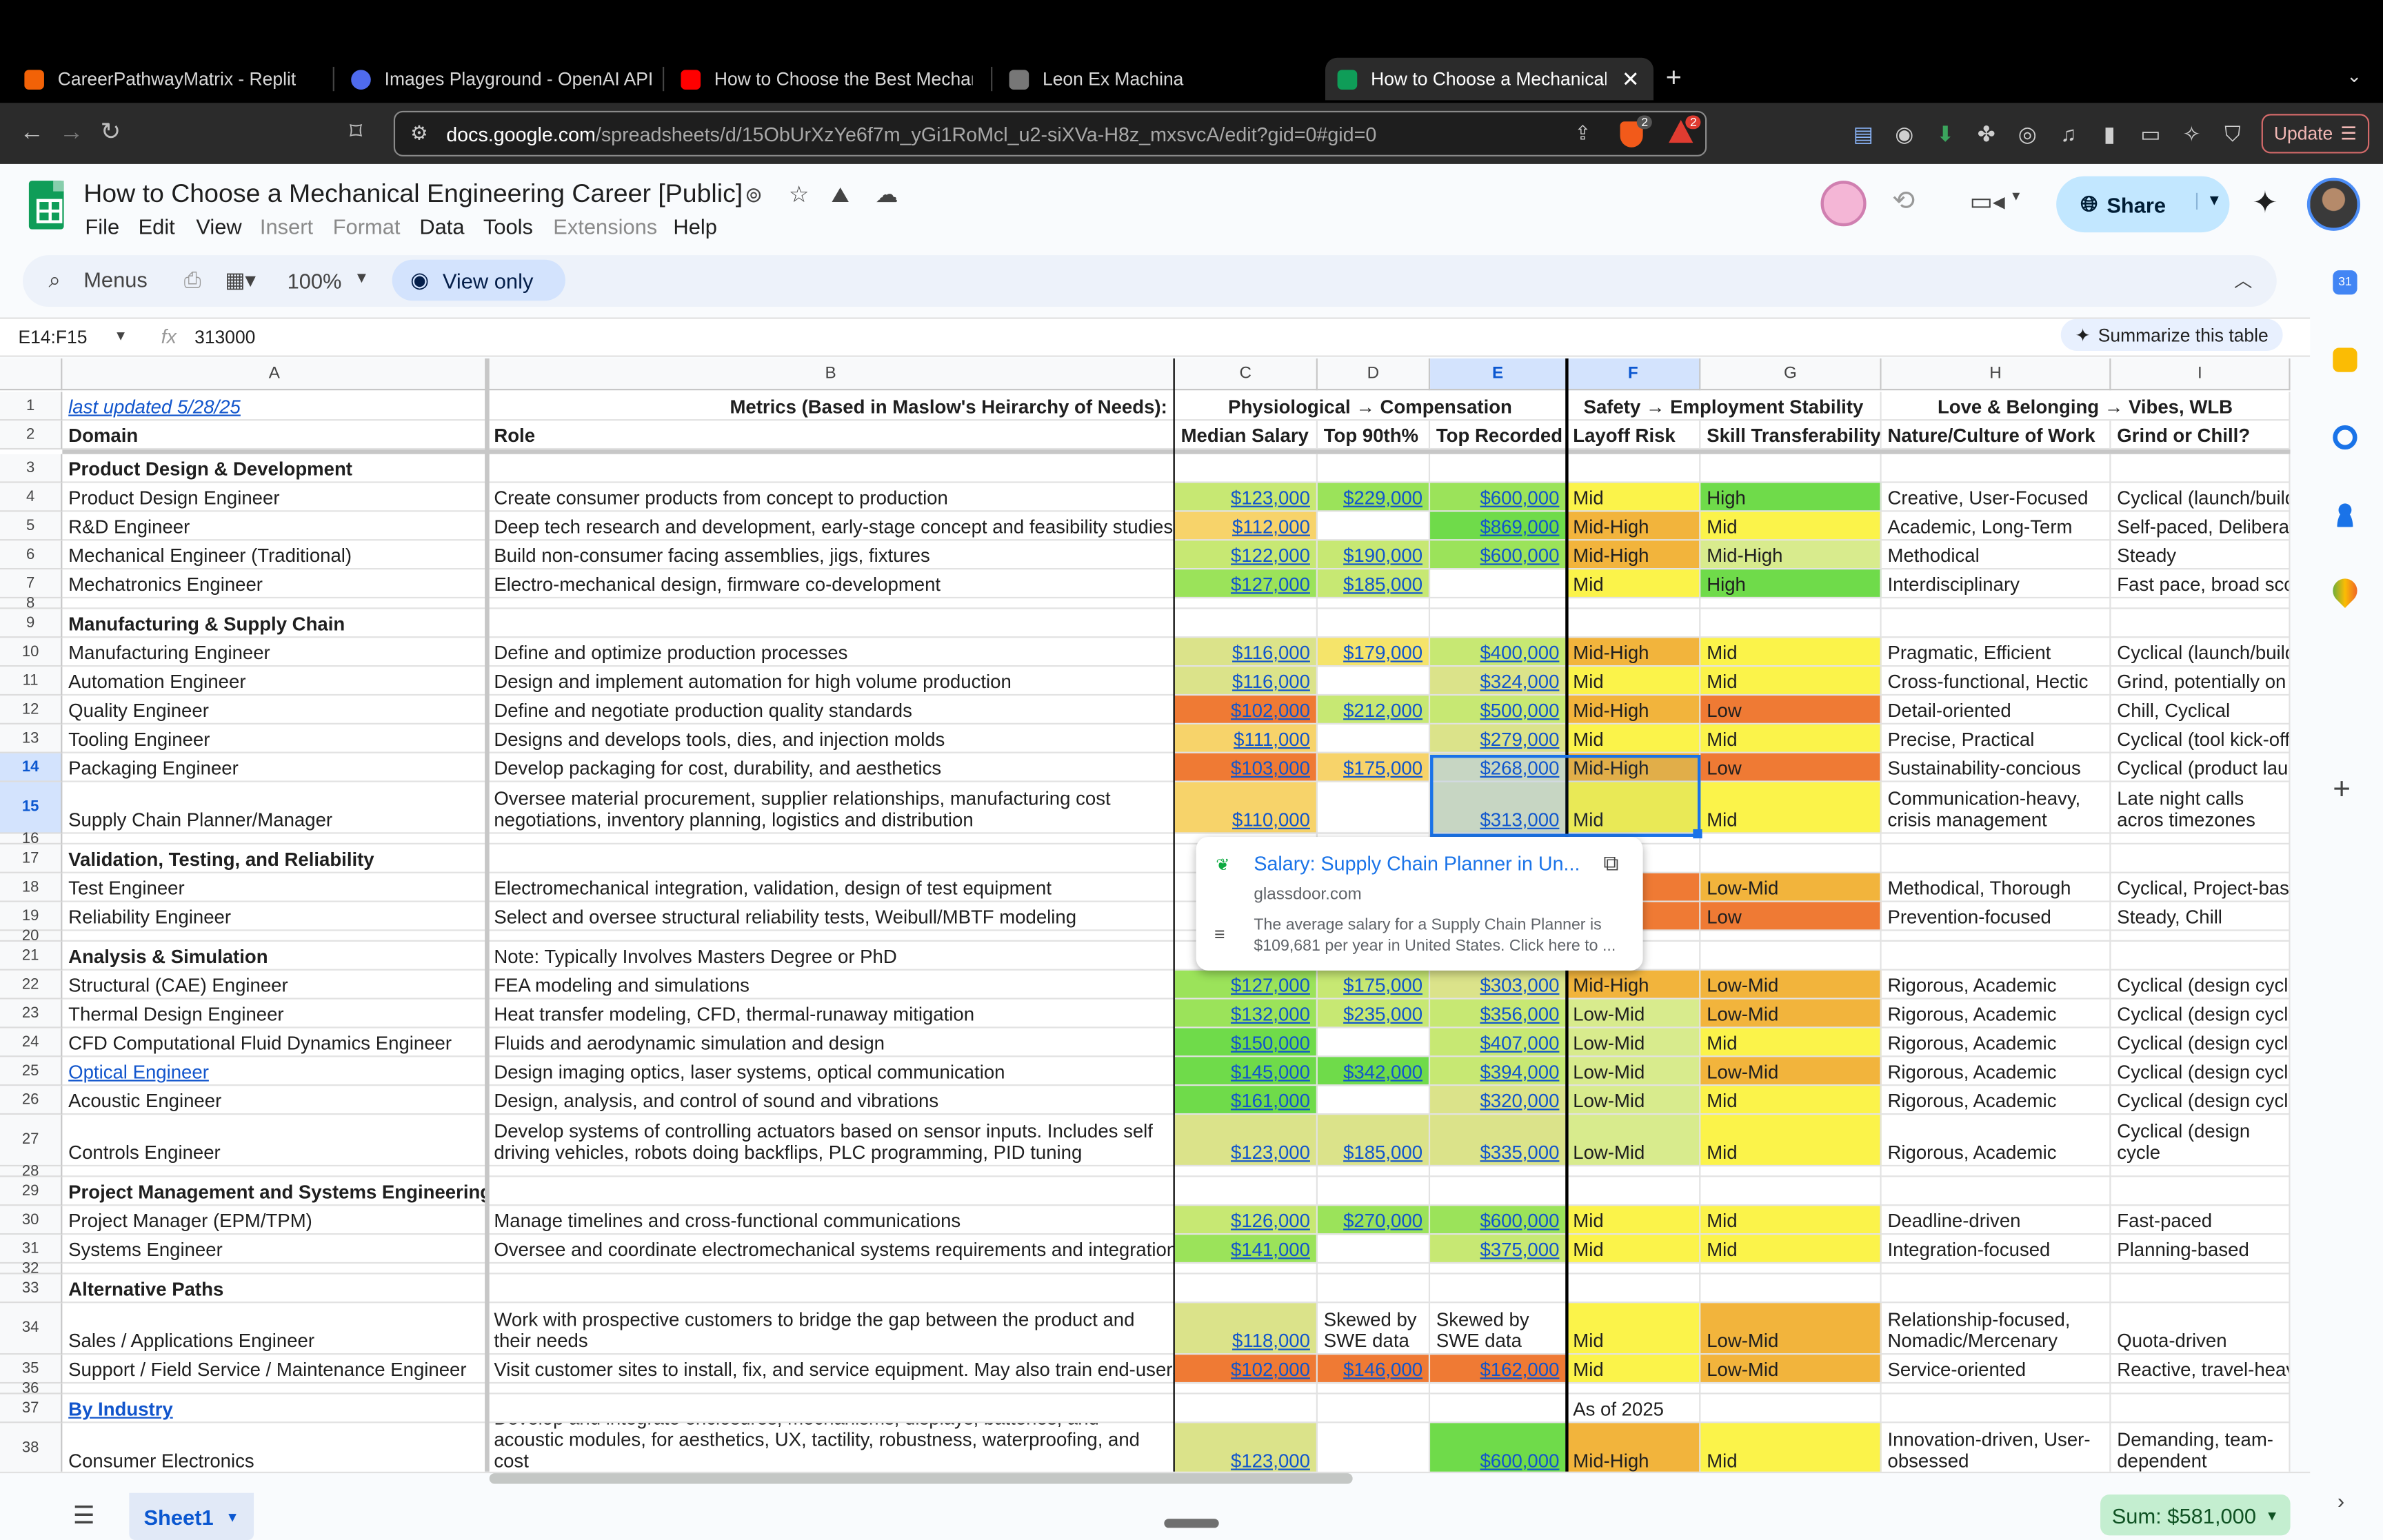 Image resolution: width=2383 pixels, height=1540 pixels. I want to click on cell-f9, so click(1634, 624).